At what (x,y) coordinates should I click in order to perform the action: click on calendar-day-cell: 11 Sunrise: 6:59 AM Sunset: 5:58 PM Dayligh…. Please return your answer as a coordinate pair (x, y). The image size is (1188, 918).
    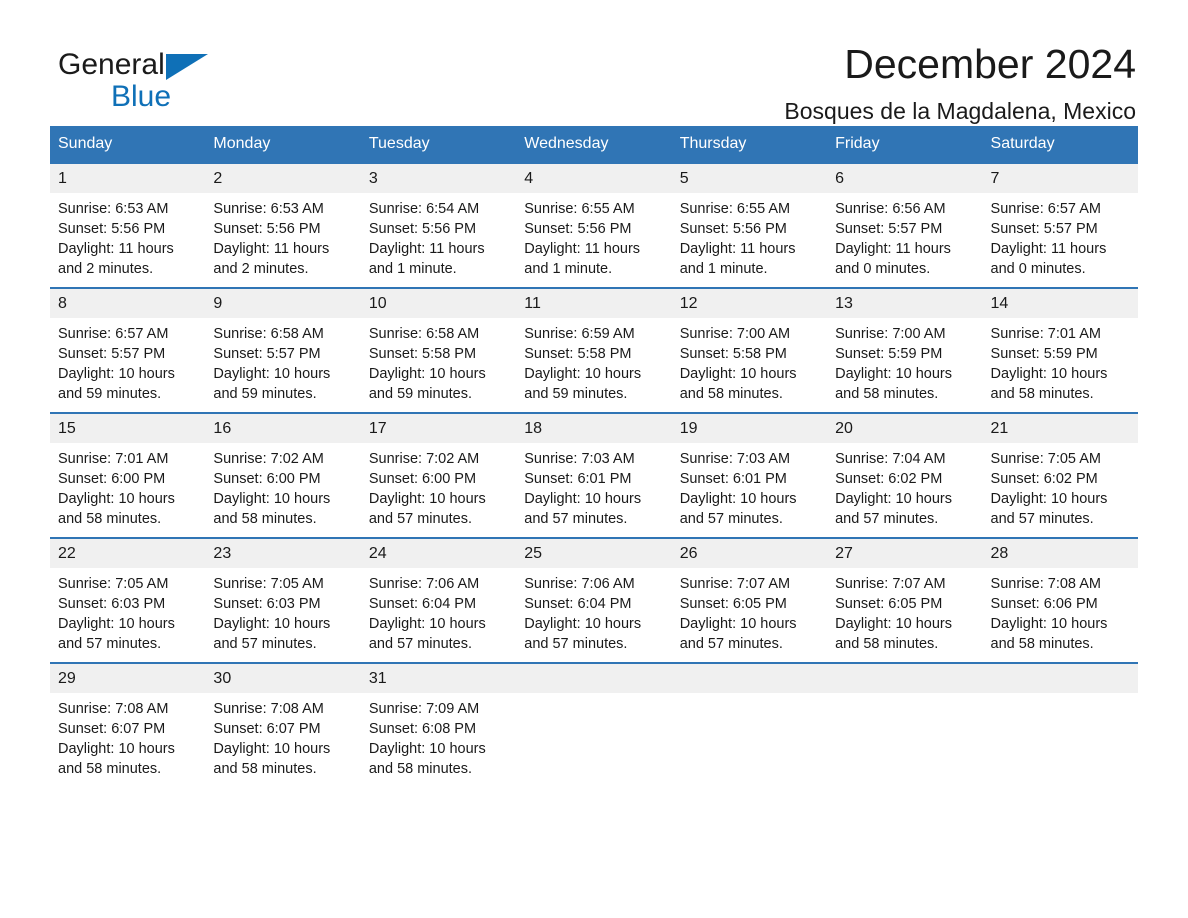
    Looking at the image, I should click on (594, 350).